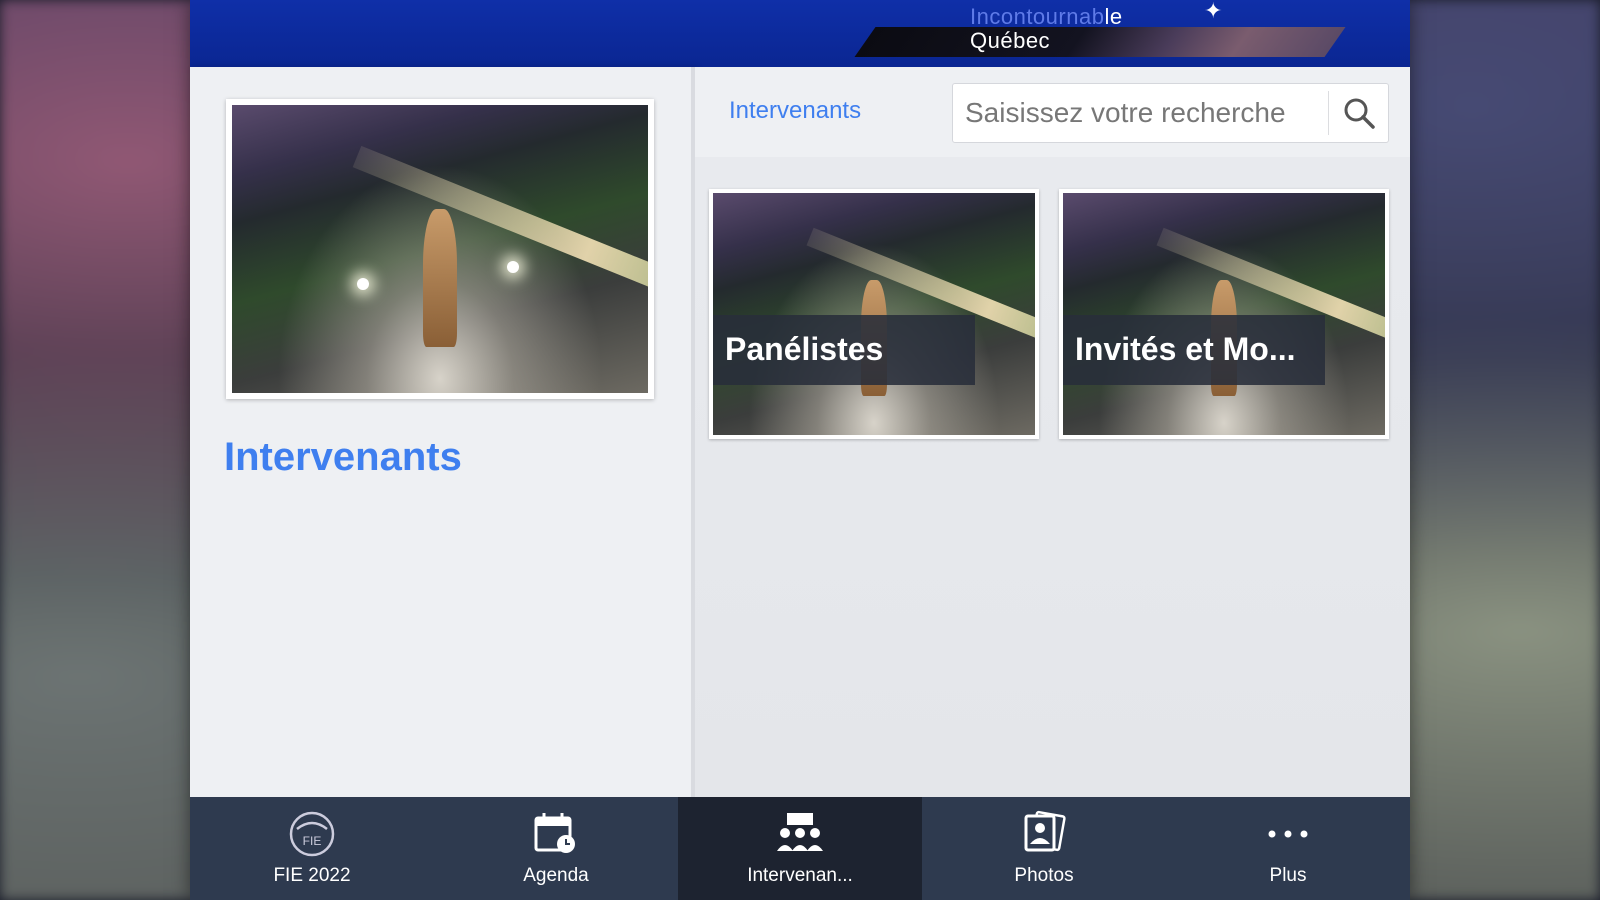 The height and width of the screenshot is (900, 1600). Describe the element at coordinates (500, 250) in the screenshot. I see `photo-road` at that location.